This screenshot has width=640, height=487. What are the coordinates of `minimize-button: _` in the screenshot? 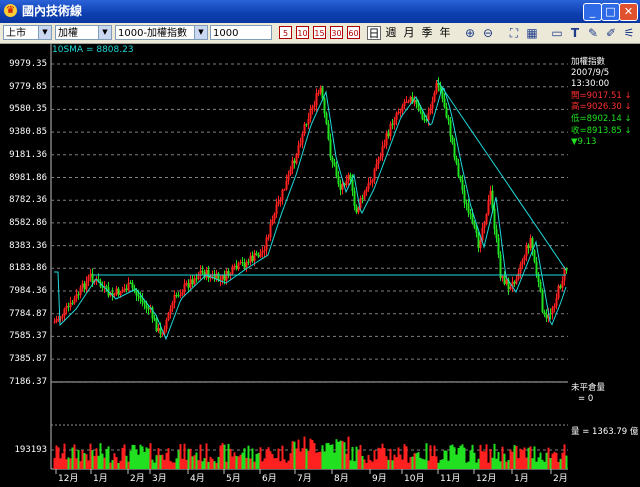 It's located at (592, 12).